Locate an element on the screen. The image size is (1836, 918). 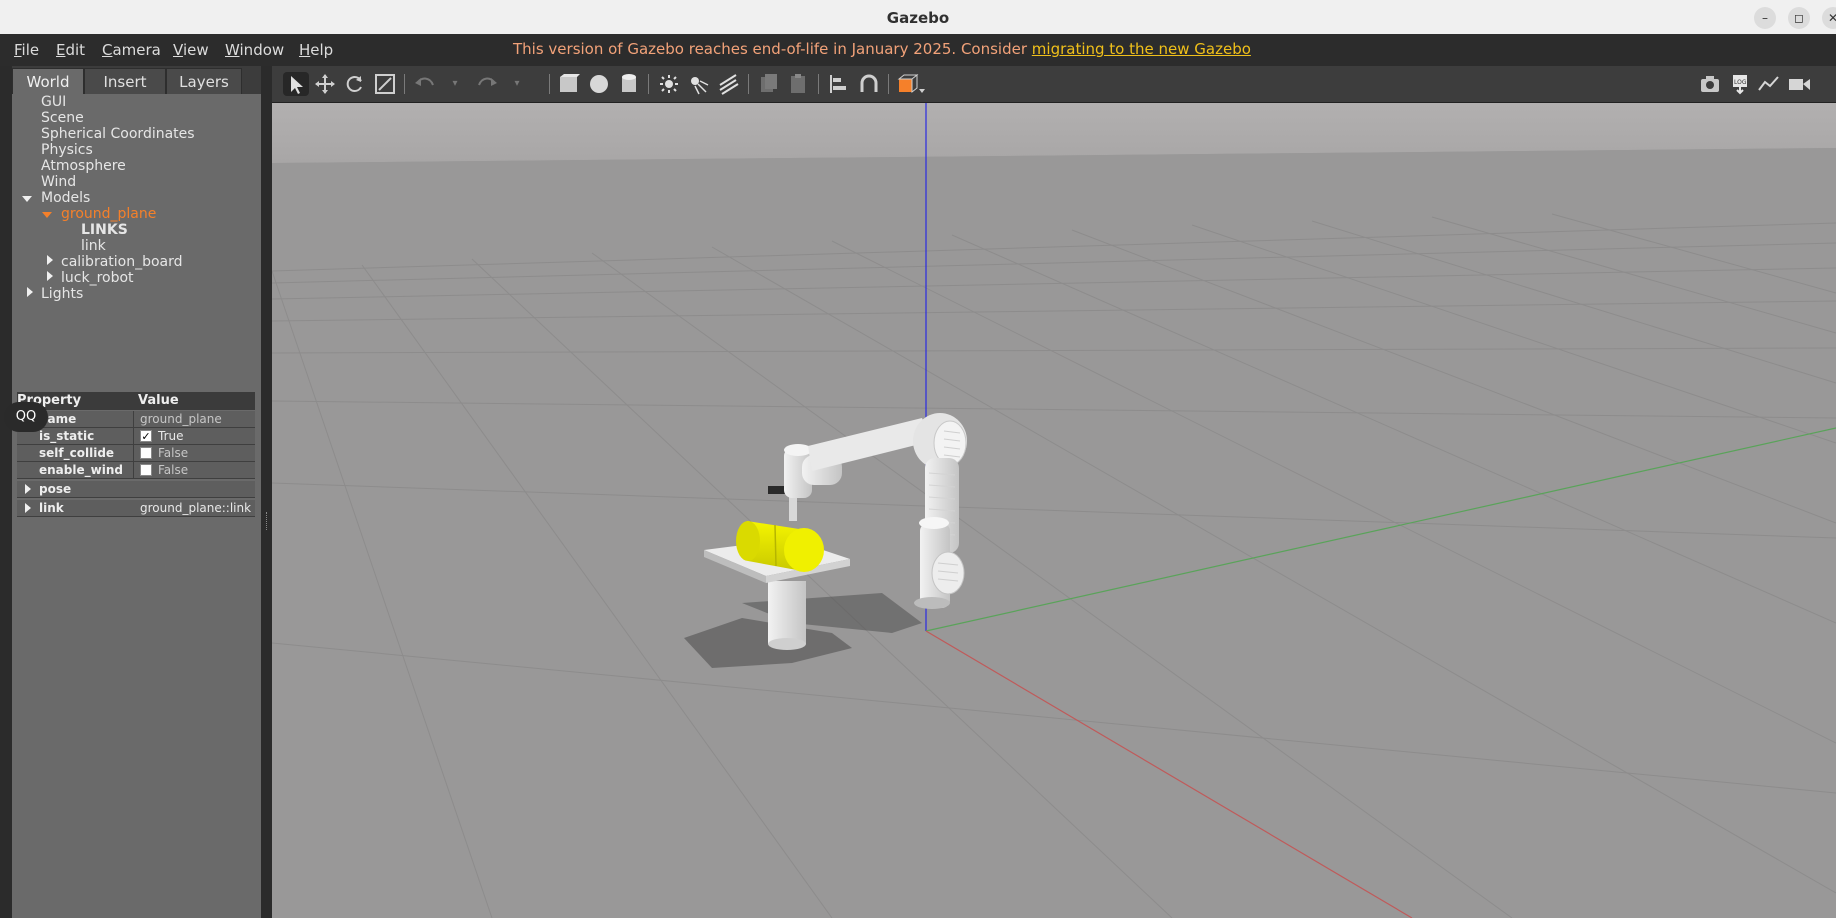
undo-history-dropdown-icon: ▾ is located at coordinates (455, 84).